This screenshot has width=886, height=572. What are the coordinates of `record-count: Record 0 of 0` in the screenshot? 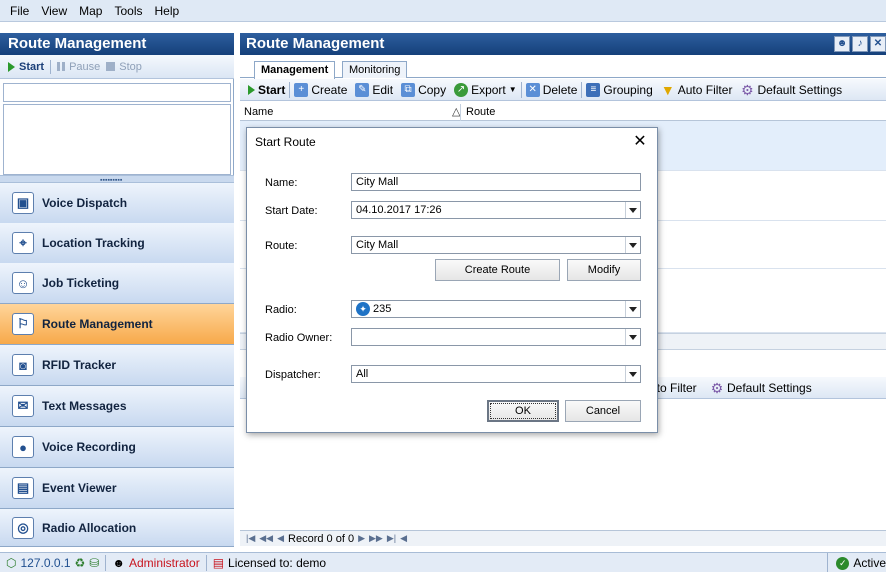 It's located at (321, 538).